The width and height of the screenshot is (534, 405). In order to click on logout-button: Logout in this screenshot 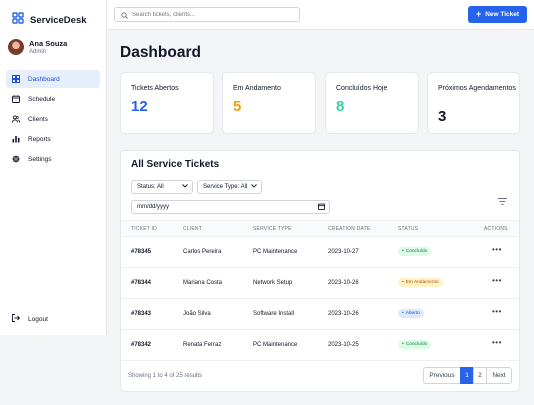, I will do `click(30, 319)`.